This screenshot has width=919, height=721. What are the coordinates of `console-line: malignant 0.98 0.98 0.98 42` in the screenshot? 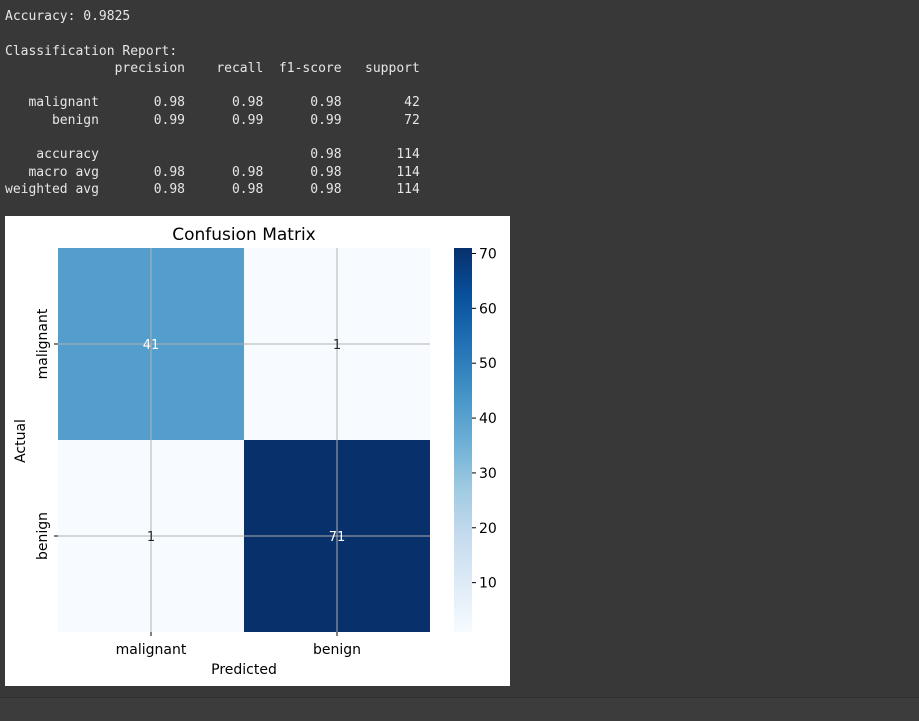 It's located at (212, 103).